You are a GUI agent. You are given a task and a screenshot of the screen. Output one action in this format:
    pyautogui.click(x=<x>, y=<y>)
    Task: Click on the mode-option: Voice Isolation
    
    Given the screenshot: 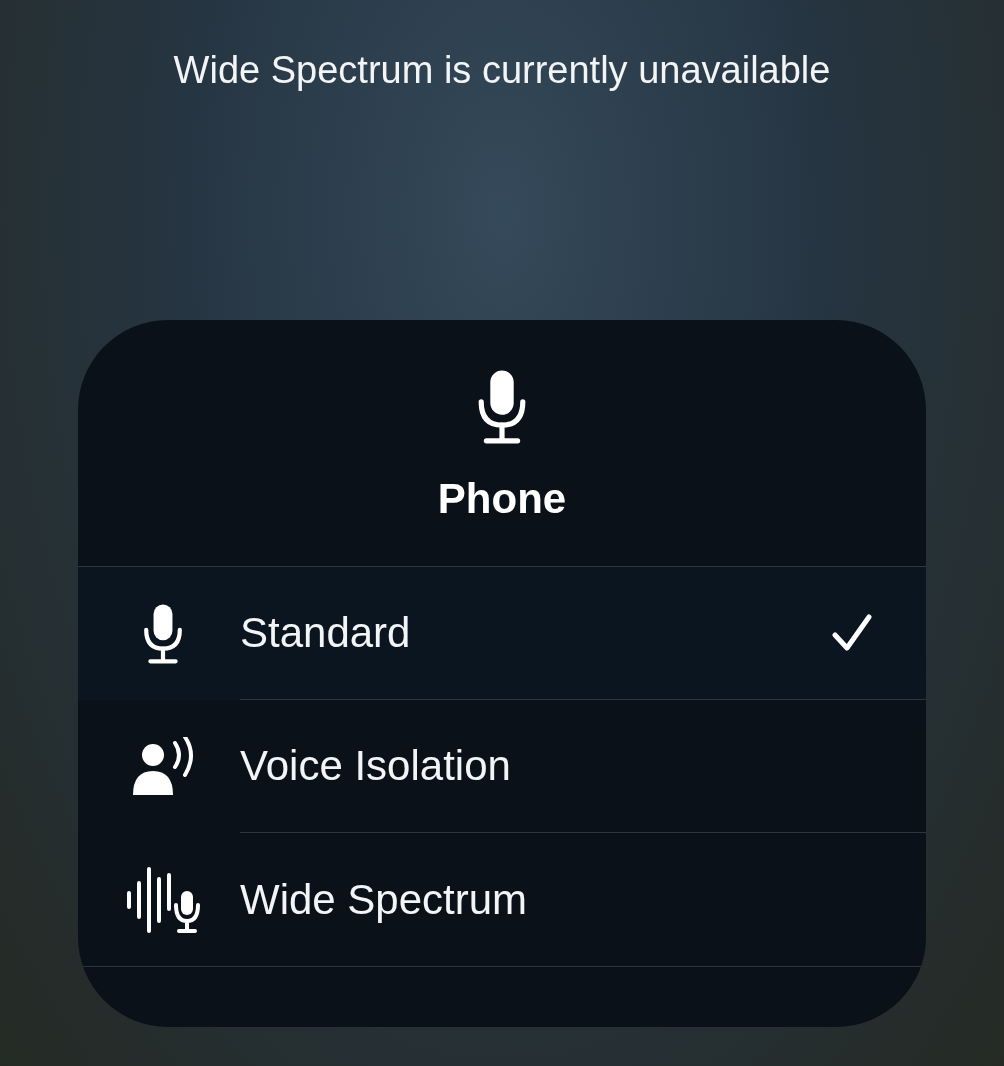 What is the action you would take?
    pyautogui.click(x=502, y=766)
    